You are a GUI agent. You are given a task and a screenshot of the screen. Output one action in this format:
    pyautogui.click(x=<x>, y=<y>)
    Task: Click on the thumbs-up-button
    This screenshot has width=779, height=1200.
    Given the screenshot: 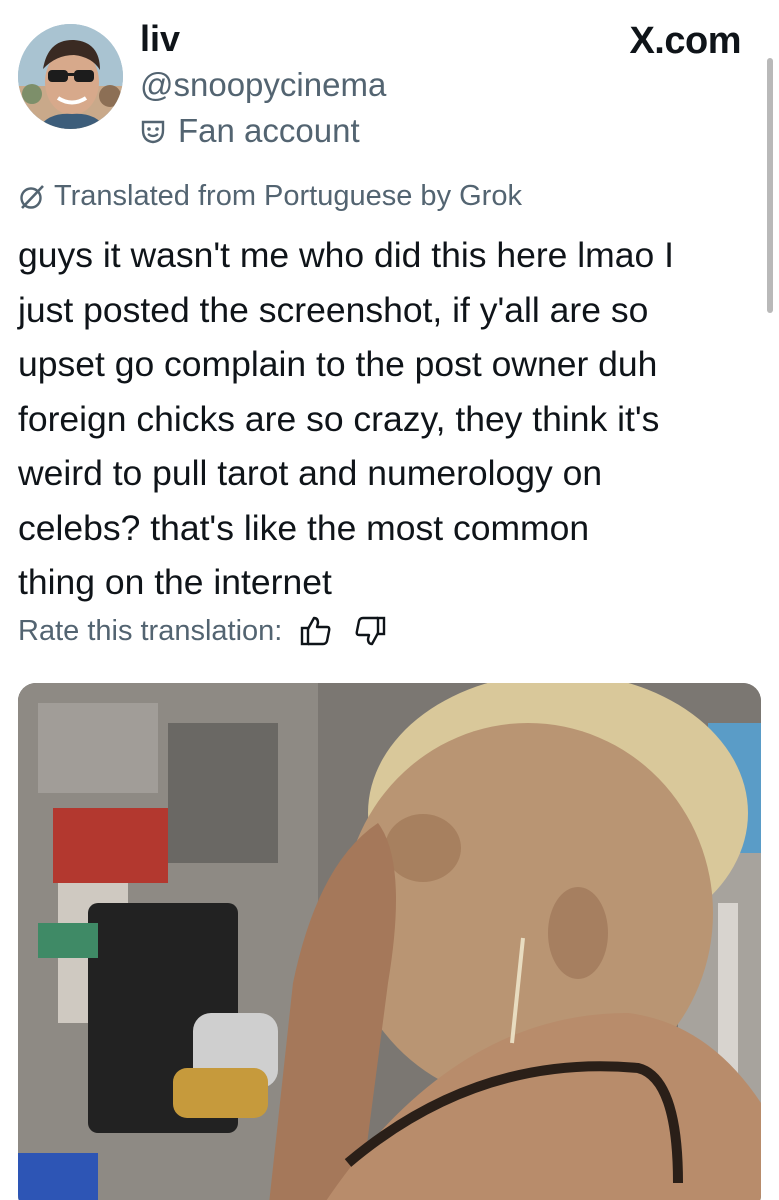 What is the action you would take?
    pyautogui.click(x=316, y=631)
    